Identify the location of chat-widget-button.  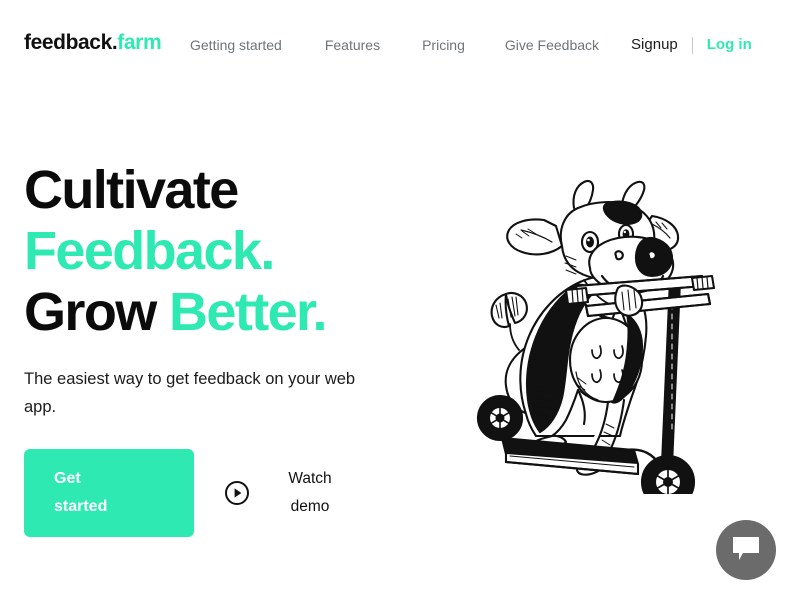
(746, 550).